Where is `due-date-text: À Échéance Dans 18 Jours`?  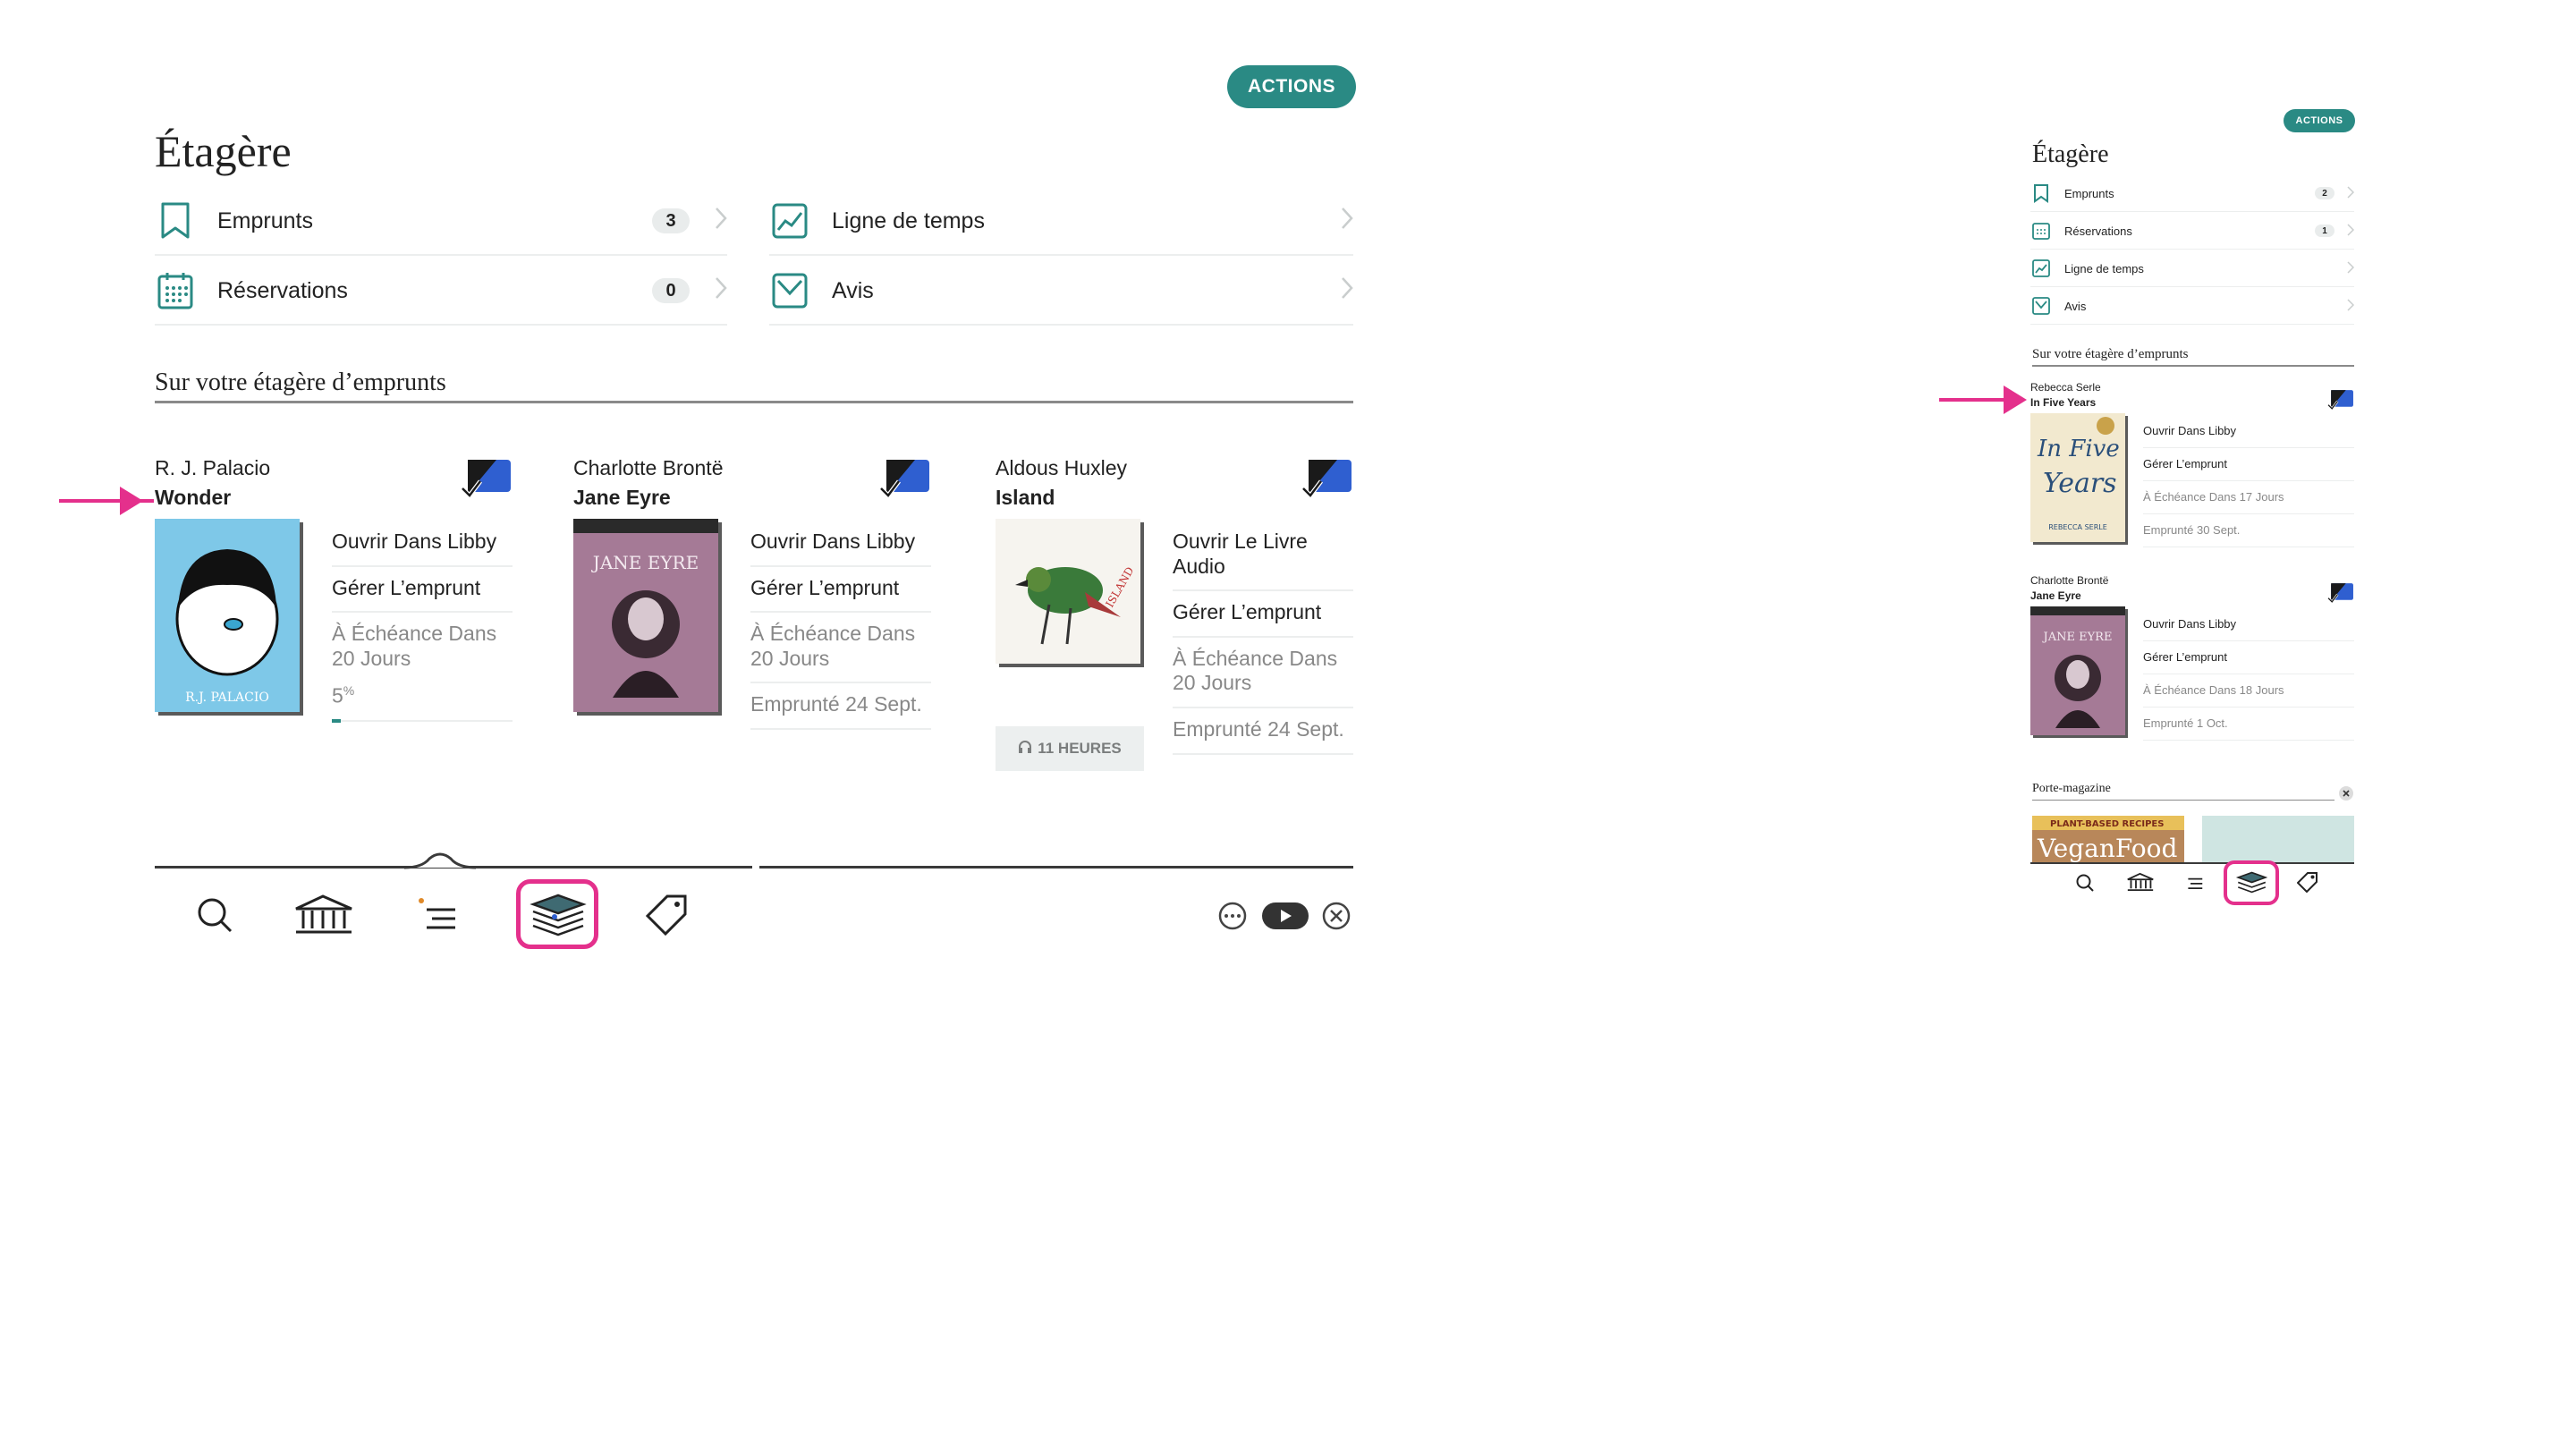
due-date-text: À Échéance Dans 18 Jours is located at coordinates (2248, 691).